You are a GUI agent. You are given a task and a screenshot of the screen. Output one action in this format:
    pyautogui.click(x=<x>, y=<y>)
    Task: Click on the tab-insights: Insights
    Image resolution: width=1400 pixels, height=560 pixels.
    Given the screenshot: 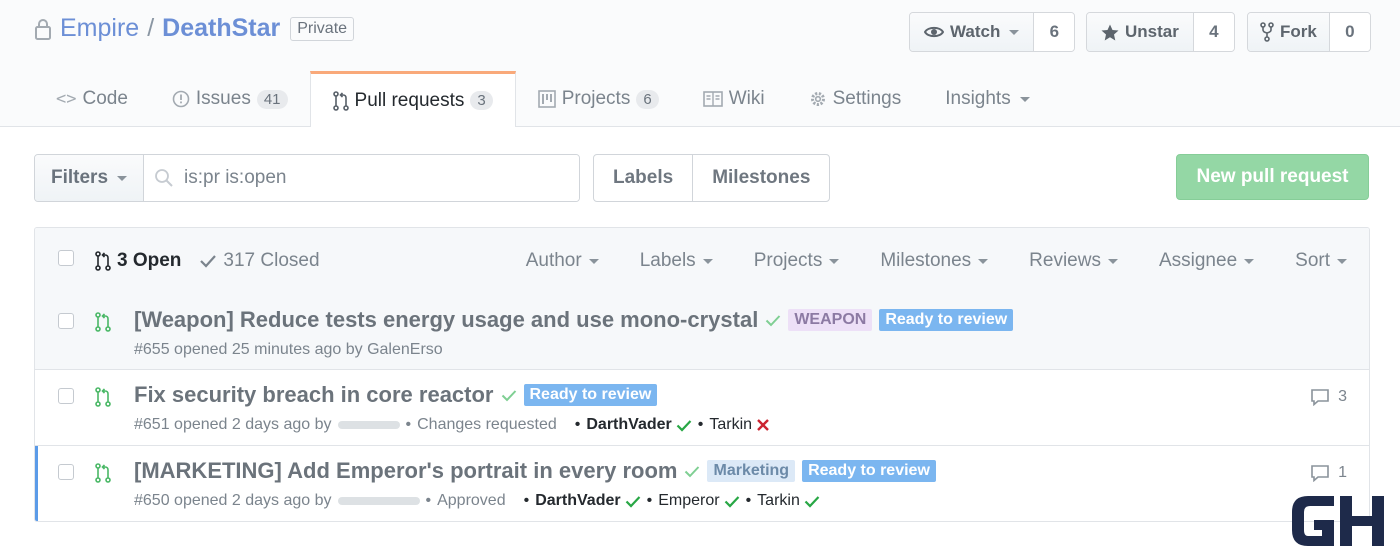 What is the action you would take?
    pyautogui.click(x=987, y=99)
    